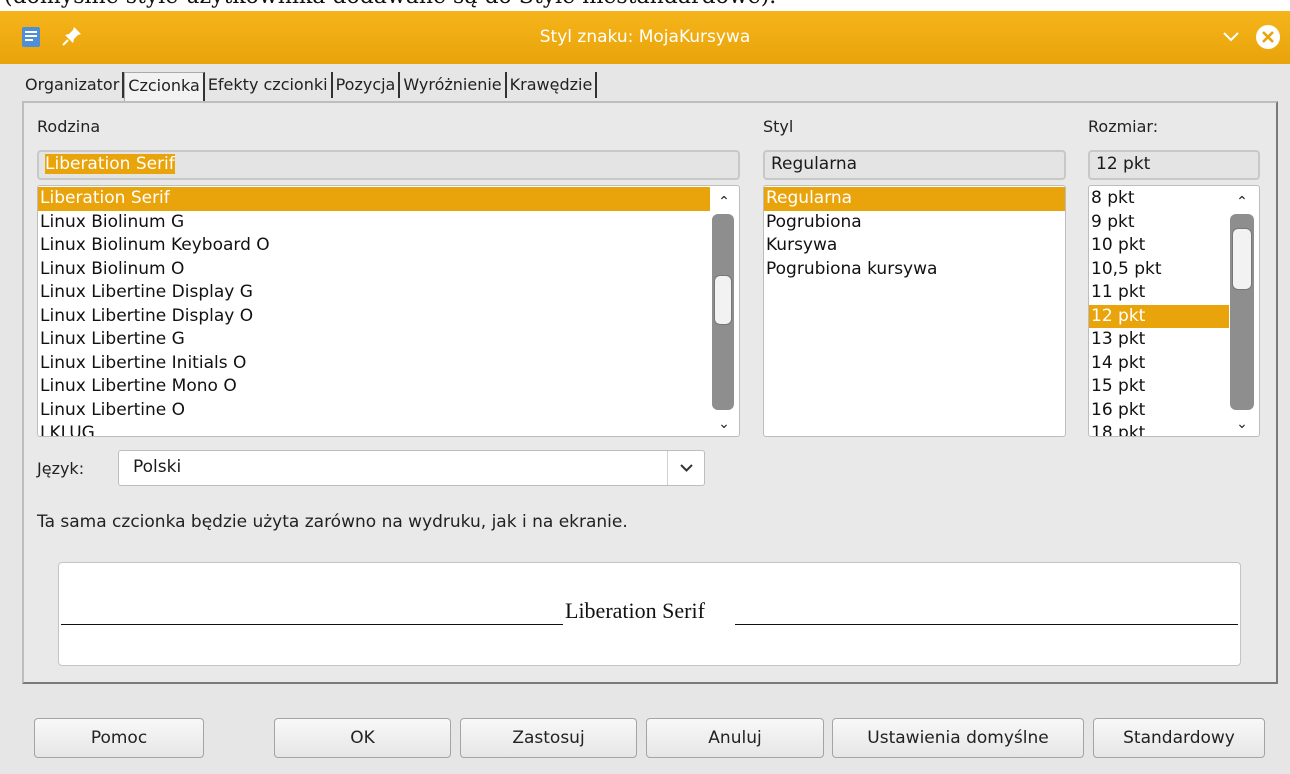  I want to click on family-scroll-thumb, so click(723, 300).